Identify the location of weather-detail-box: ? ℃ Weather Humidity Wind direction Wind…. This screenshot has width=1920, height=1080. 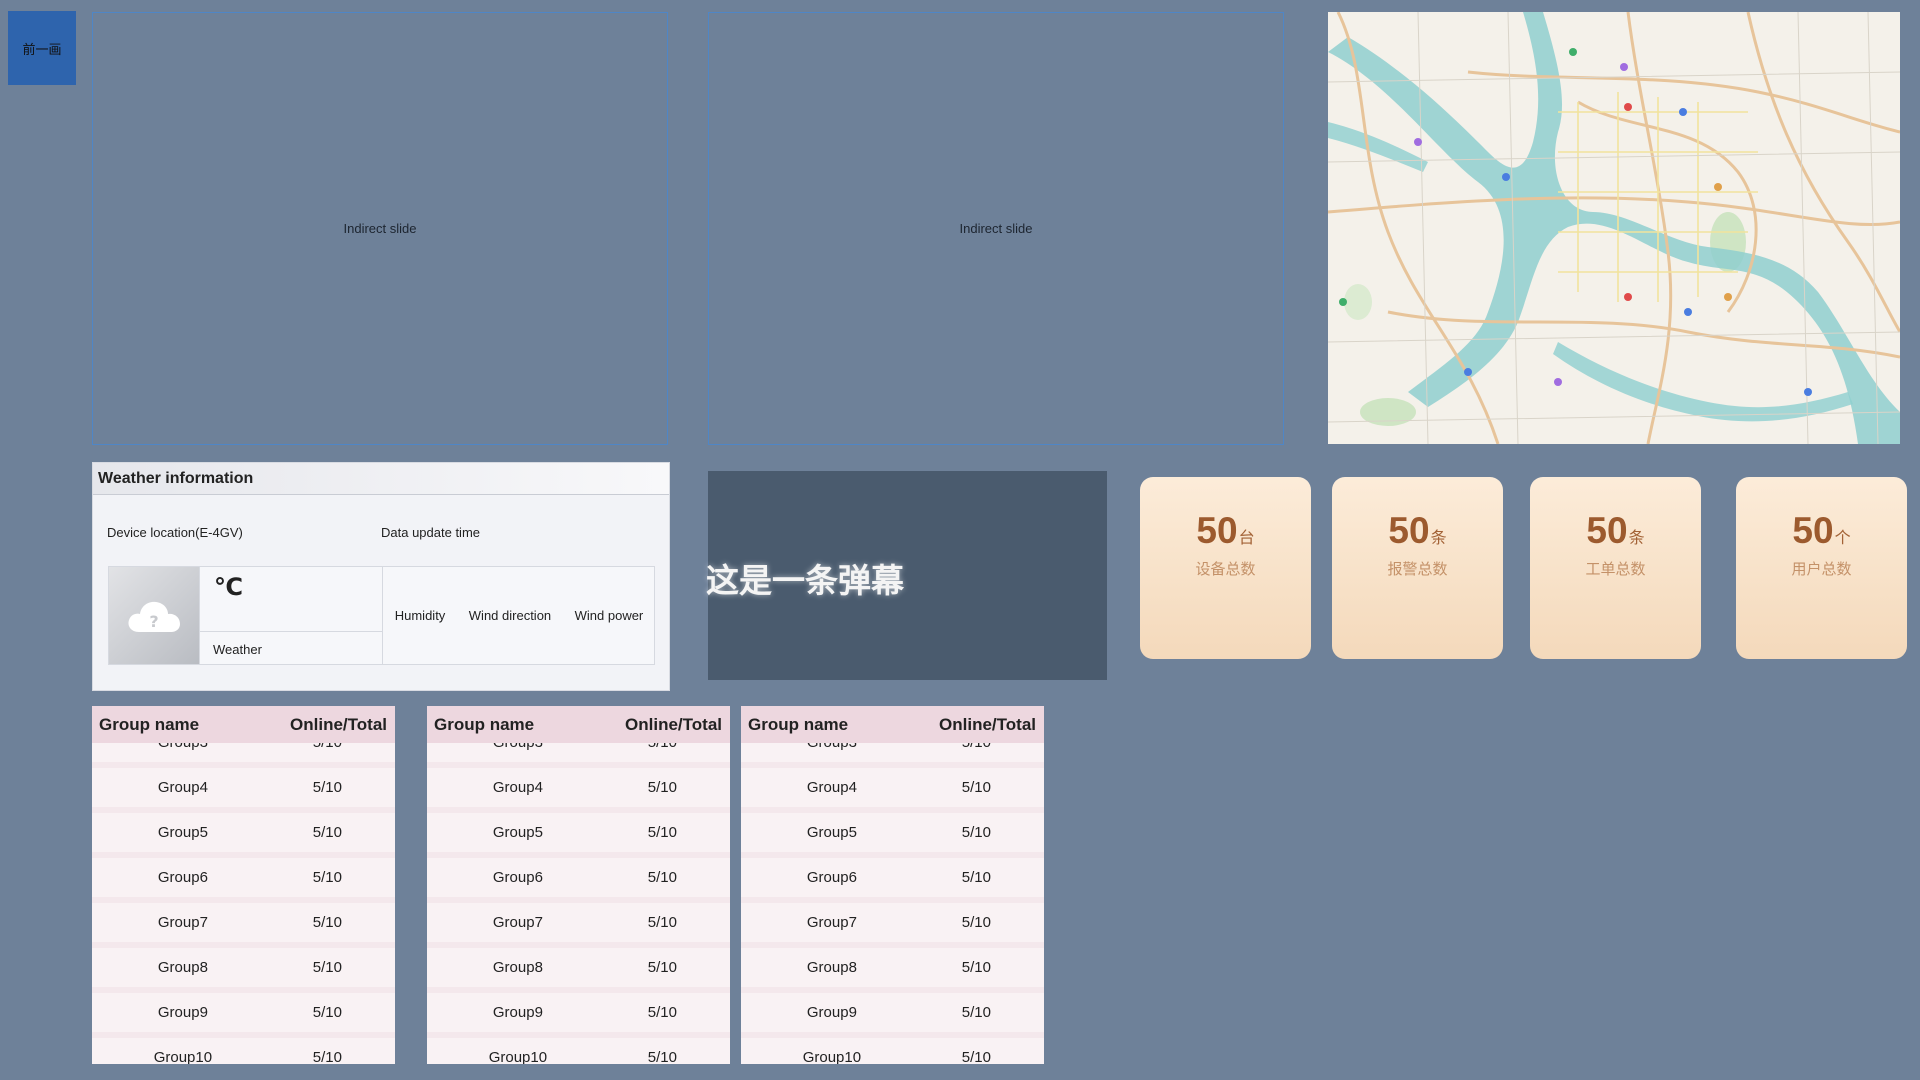
(381, 615).